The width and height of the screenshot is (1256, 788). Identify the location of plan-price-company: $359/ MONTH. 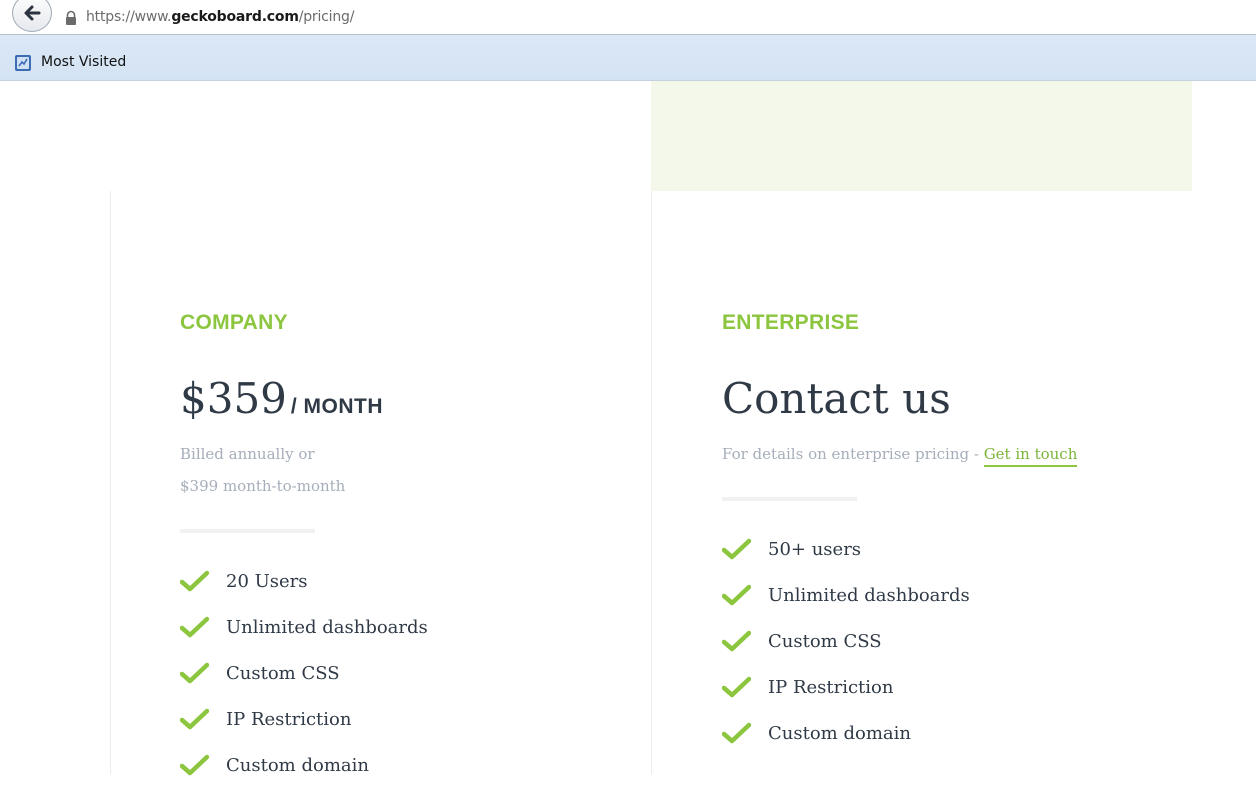
(281, 398).